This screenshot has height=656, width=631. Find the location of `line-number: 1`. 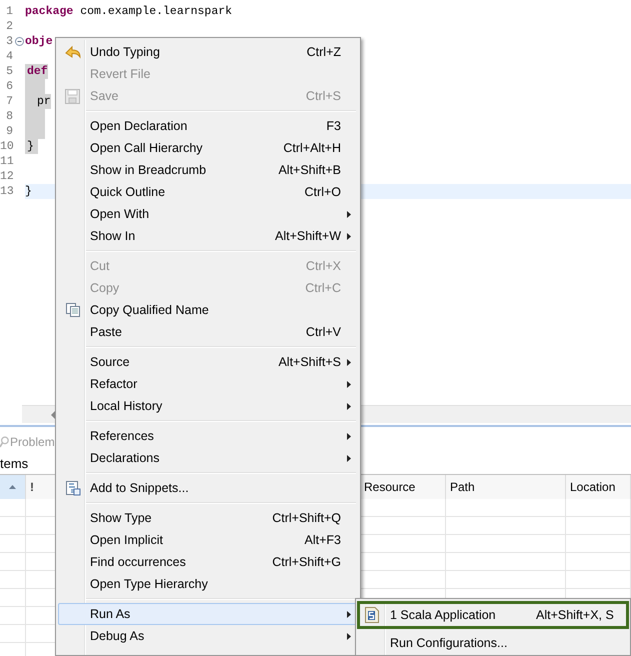

line-number: 1 is located at coordinates (9, 12).